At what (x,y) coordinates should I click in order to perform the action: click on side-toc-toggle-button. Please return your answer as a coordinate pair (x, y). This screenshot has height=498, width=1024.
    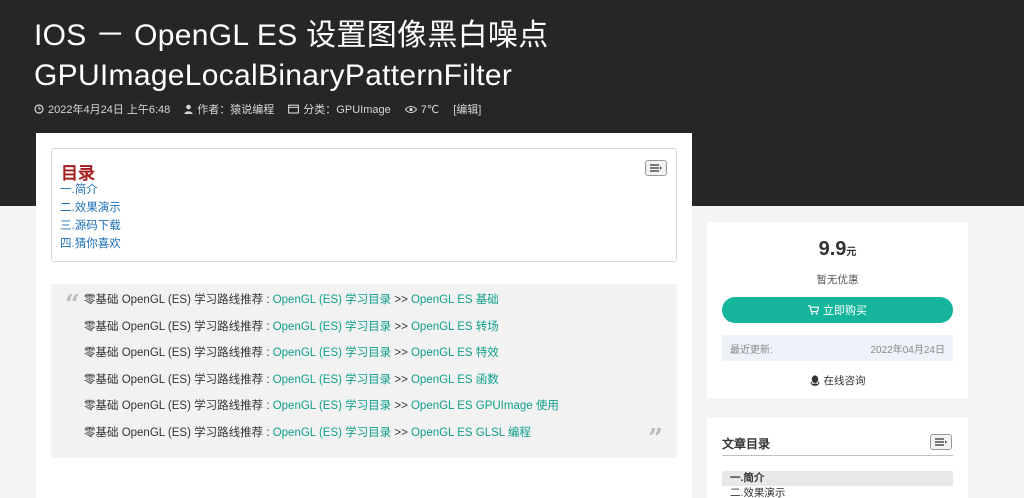
    Looking at the image, I should click on (941, 442).